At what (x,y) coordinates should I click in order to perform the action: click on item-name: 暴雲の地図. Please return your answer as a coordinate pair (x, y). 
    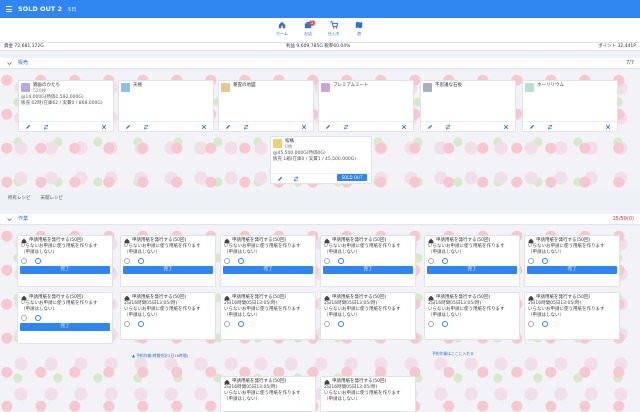
    Looking at the image, I should click on (244, 85).